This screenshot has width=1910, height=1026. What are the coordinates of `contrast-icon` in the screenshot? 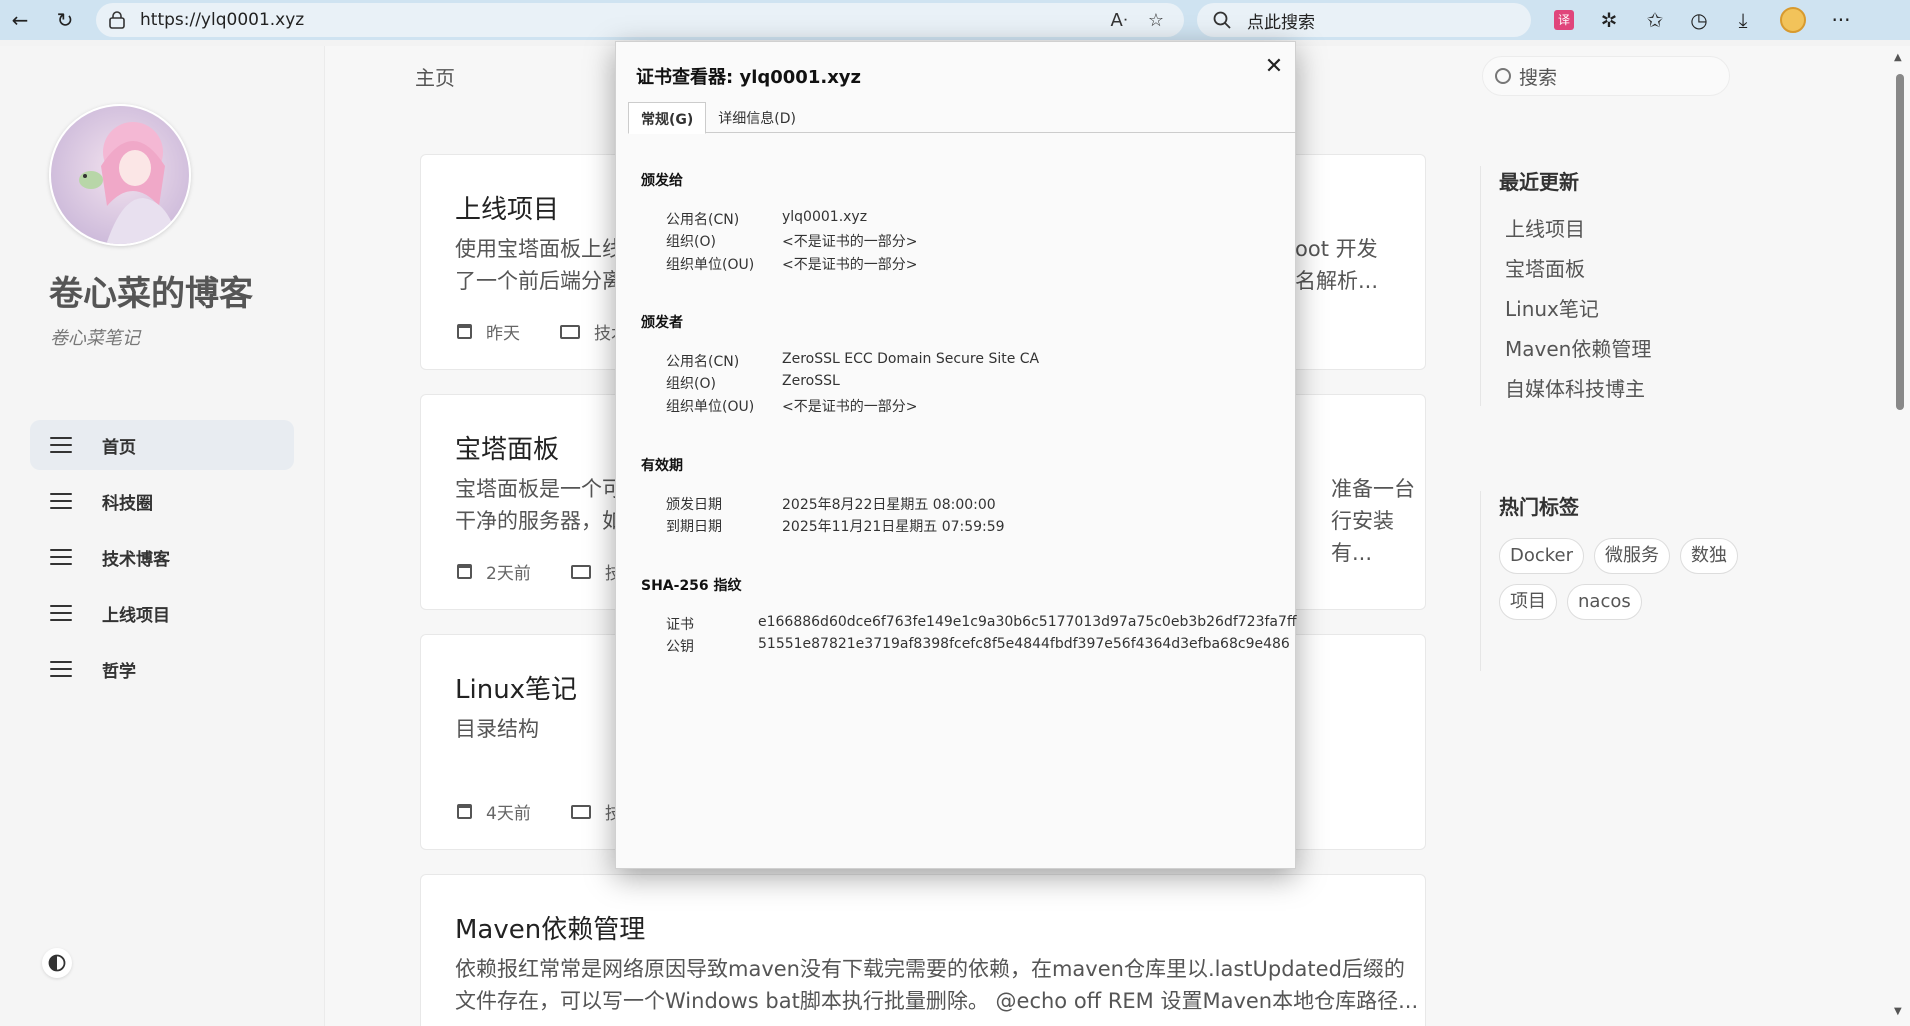 It's located at (57, 963).